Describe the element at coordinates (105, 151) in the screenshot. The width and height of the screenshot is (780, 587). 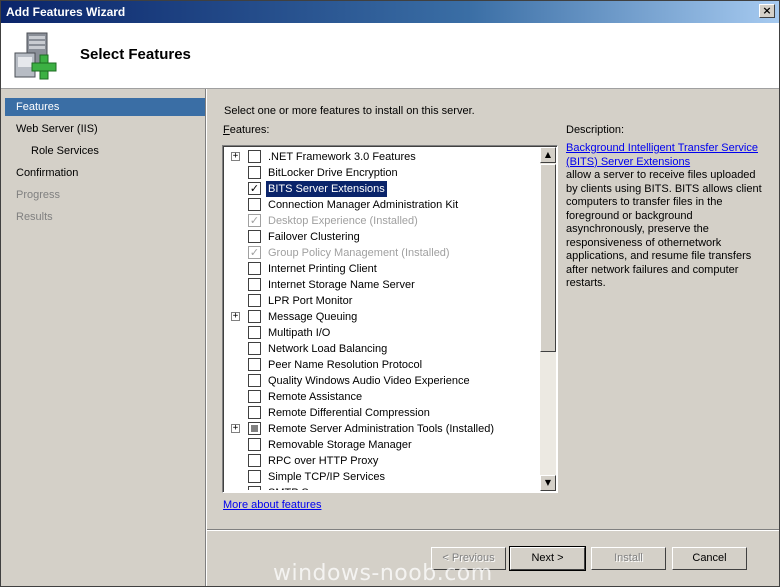
I see `nav-item-role-services: Role Services` at that location.